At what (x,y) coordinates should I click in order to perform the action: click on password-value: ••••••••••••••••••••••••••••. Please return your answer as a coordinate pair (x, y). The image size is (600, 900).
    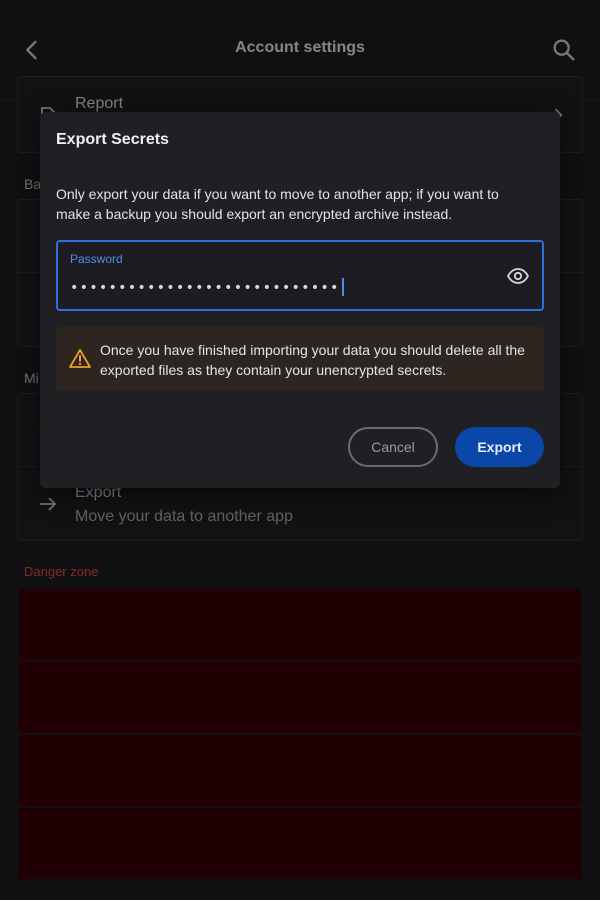
    Looking at the image, I should click on (205, 288).